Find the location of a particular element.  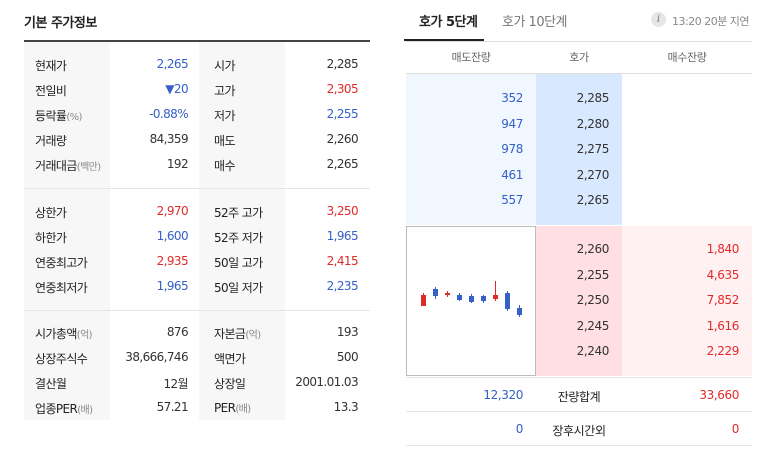

info-label: 매수 is located at coordinates (224, 166).